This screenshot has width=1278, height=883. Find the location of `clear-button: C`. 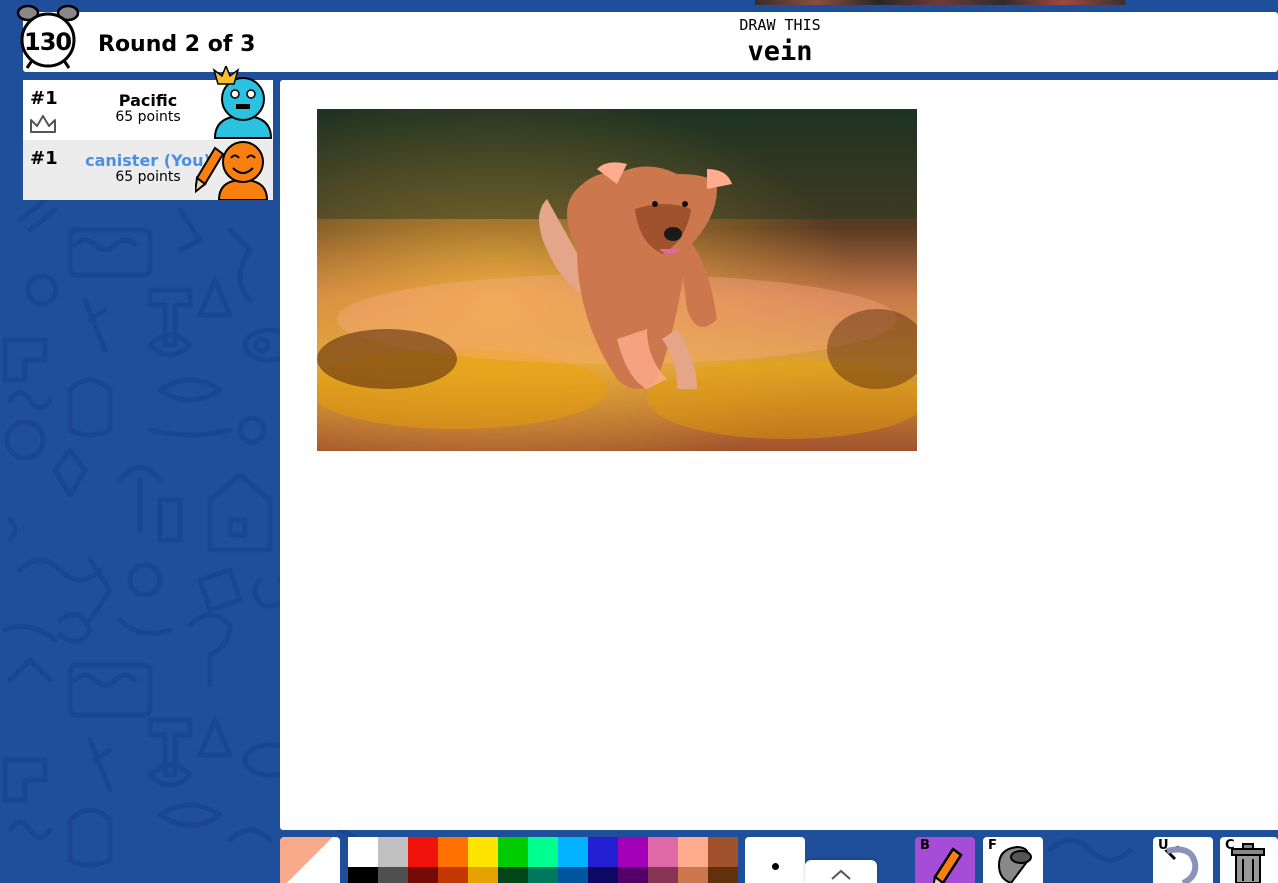

clear-button: C is located at coordinates (1249, 860).